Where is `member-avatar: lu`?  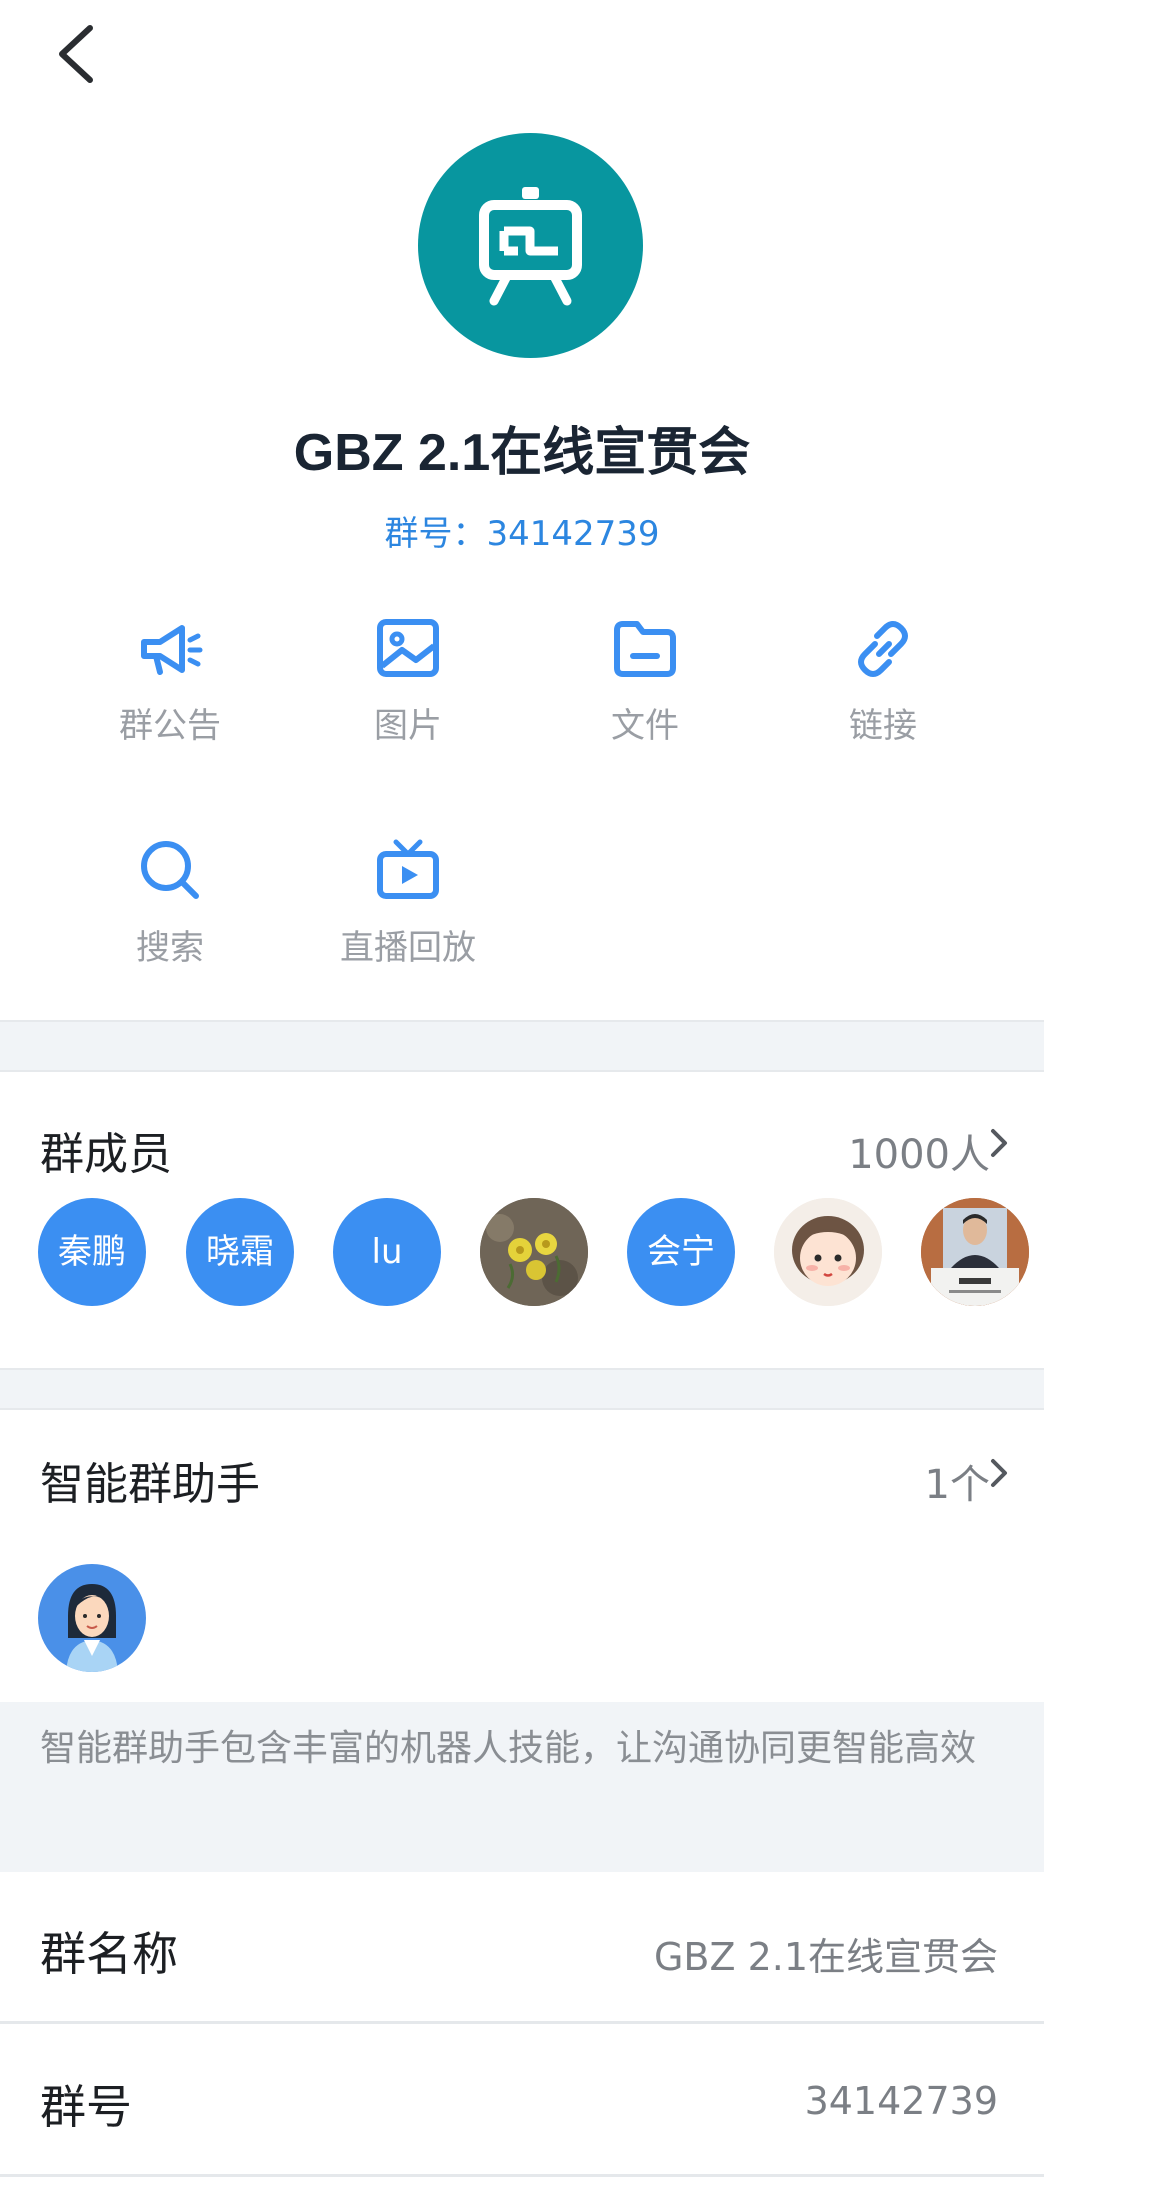
member-avatar: lu is located at coordinates (387, 1252).